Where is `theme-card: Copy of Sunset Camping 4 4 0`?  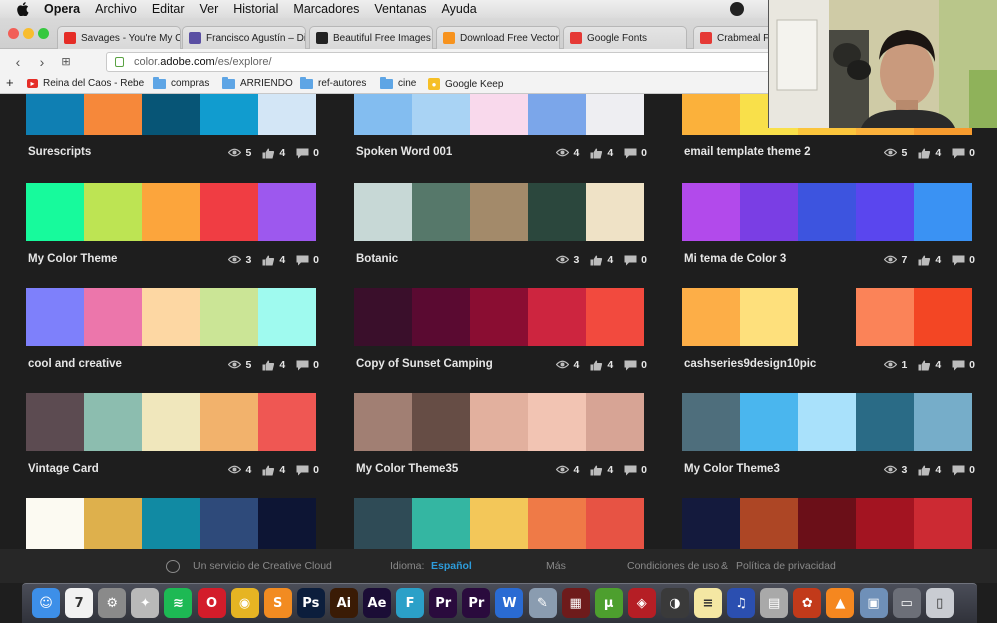
theme-card: Copy of Sunset Camping 4 4 0 is located at coordinates (500, 333).